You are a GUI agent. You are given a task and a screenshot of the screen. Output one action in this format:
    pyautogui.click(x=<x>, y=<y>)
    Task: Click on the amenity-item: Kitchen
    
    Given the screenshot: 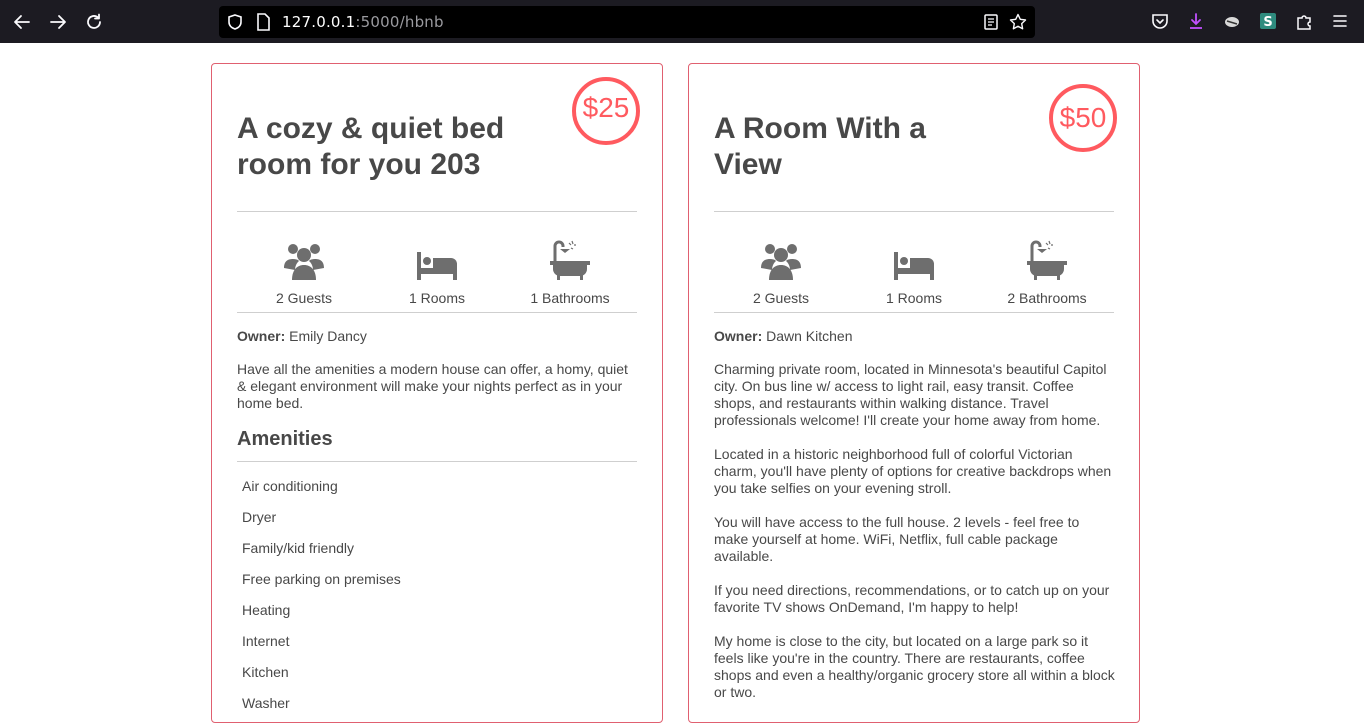 What is the action you would take?
    pyautogui.click(x=265, y=672)
    